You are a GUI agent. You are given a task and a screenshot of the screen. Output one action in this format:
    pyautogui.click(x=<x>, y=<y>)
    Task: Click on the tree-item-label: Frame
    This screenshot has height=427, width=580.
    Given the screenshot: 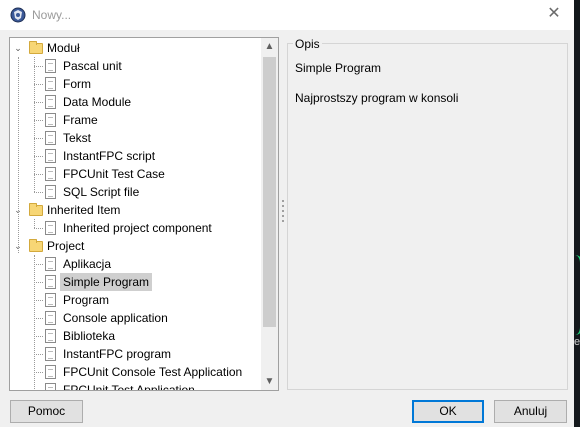 What is the action you would take?
    pyautogui.click(x=80, y=120)
    